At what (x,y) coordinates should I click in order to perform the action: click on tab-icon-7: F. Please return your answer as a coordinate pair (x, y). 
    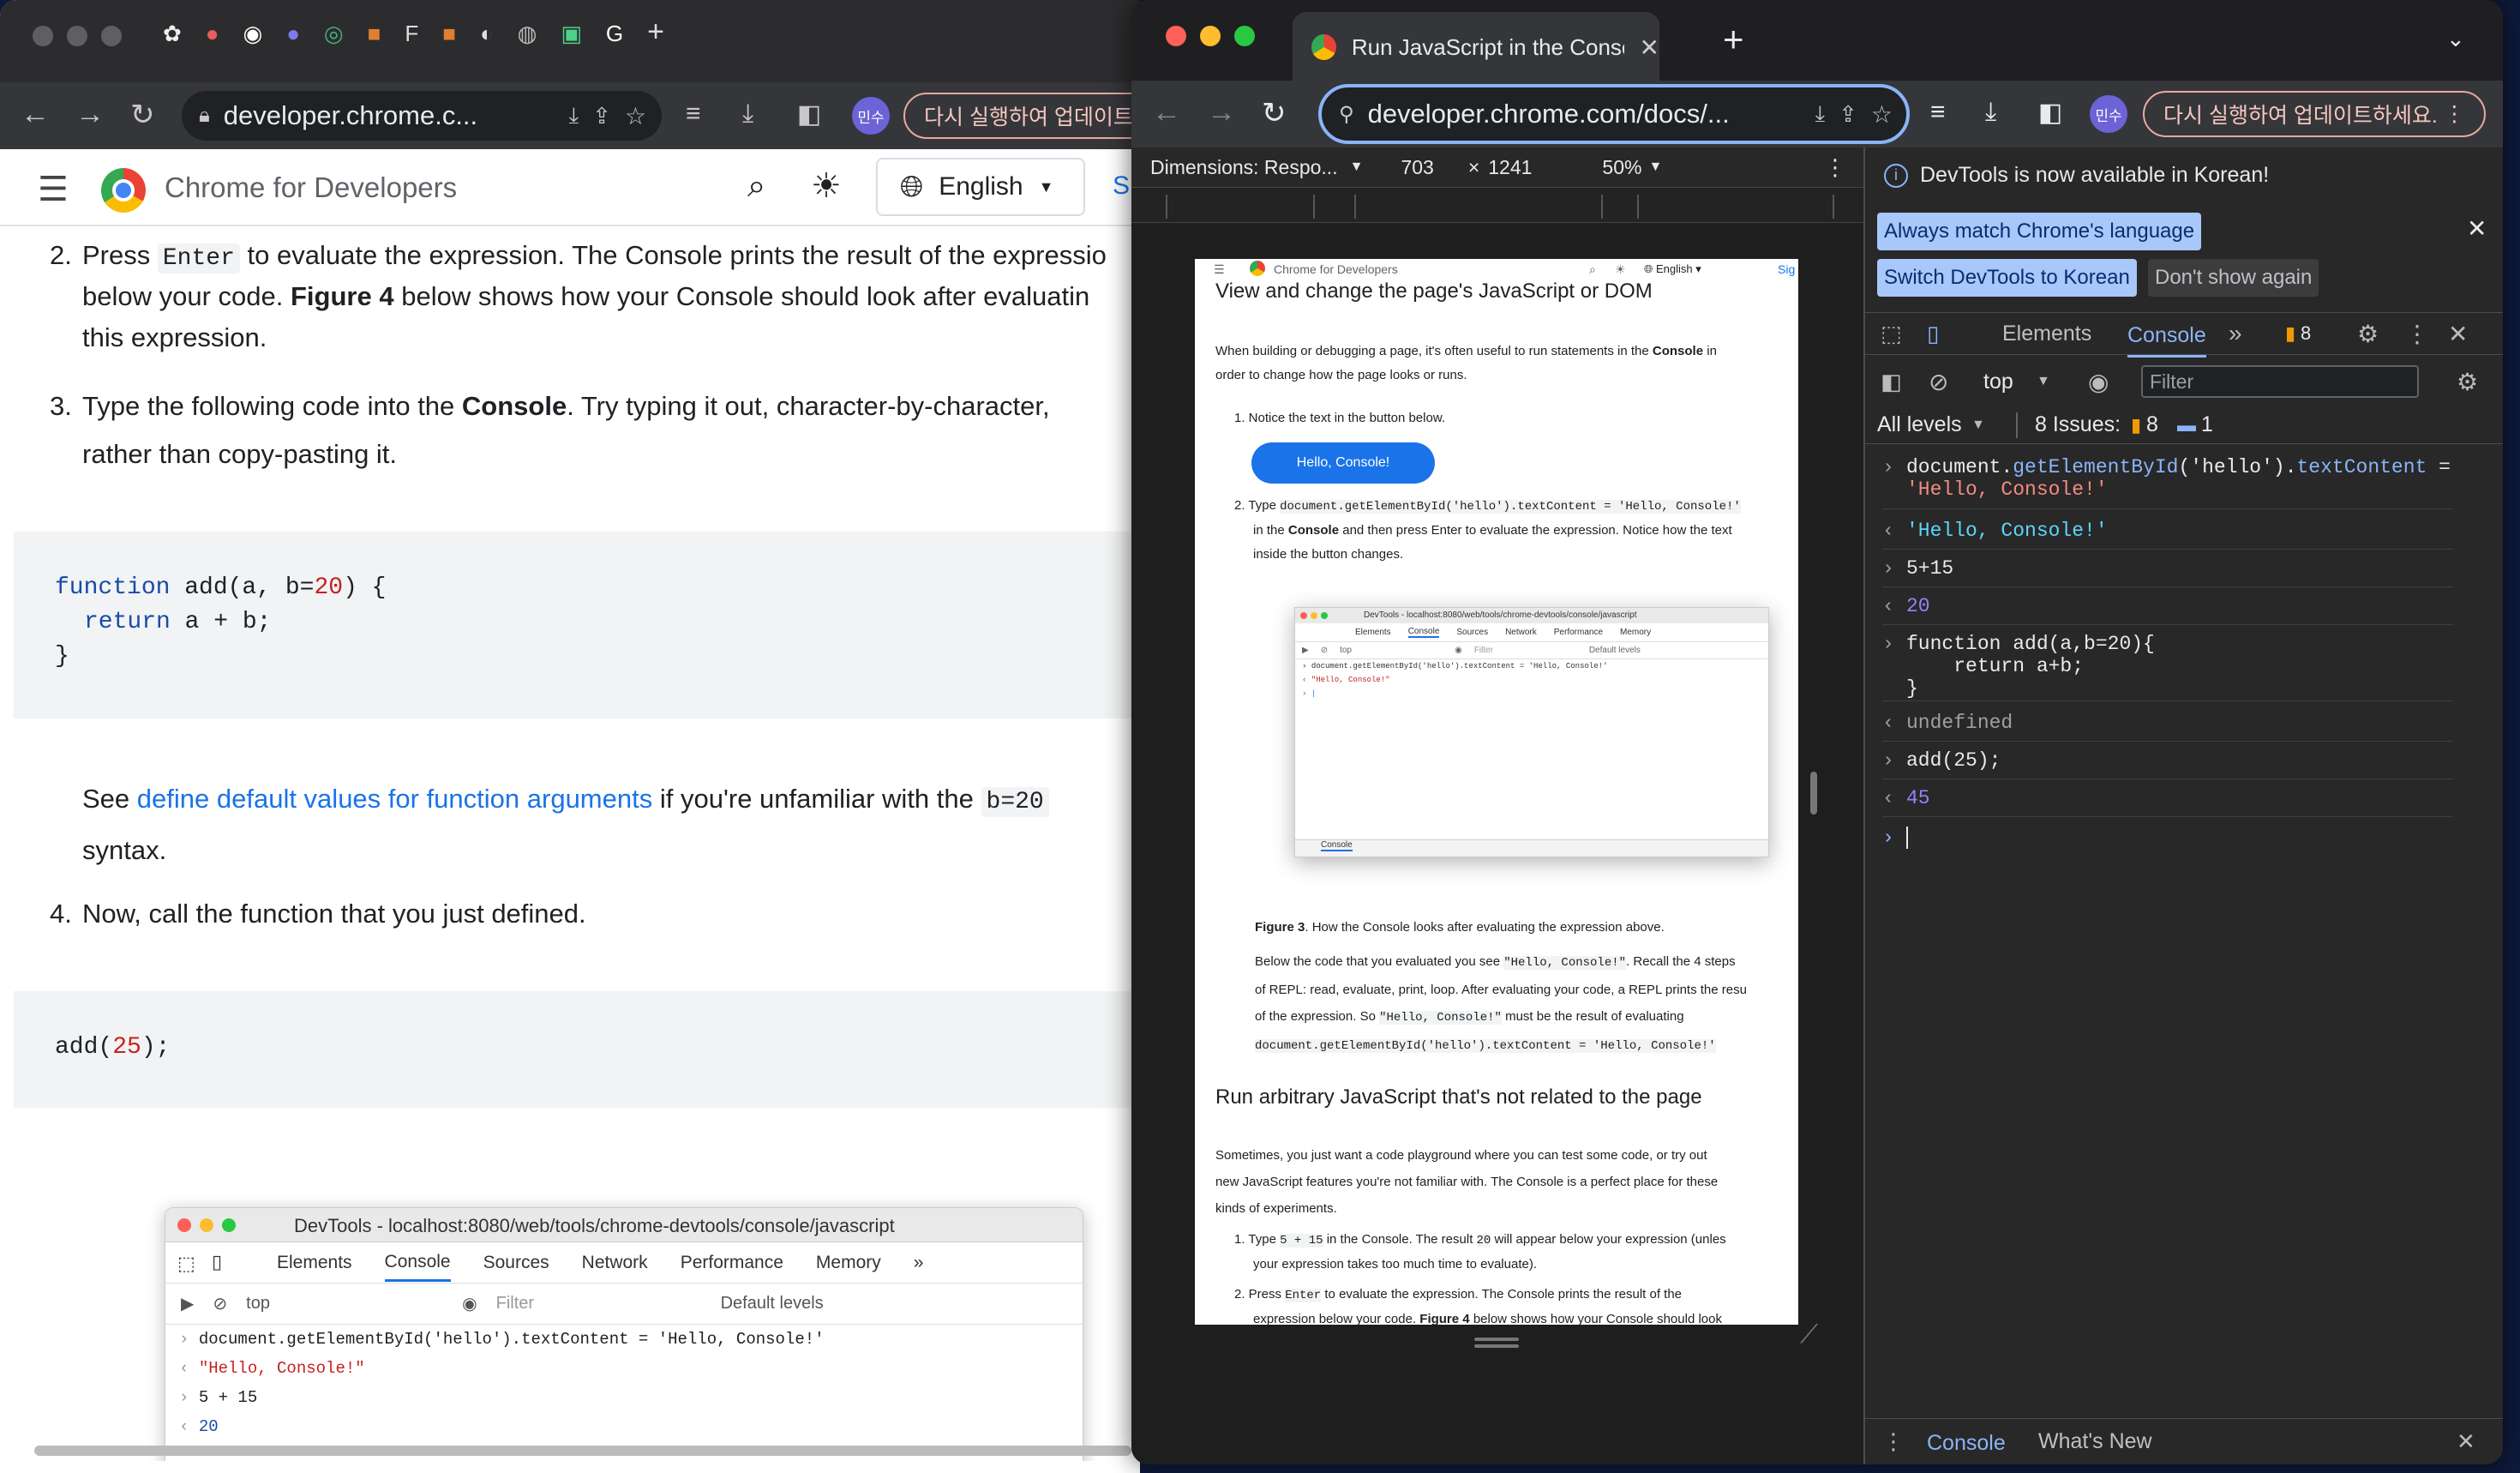
    Looking at the image, I should click on (411, 35).